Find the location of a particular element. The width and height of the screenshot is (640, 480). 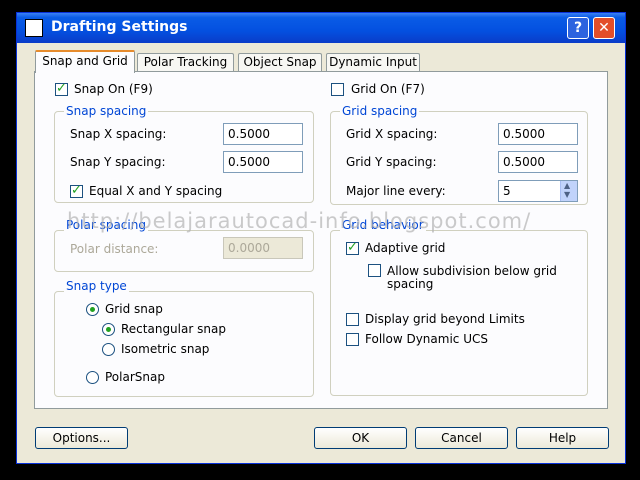

polarsnap-radio is located at coordinates (92, 377).